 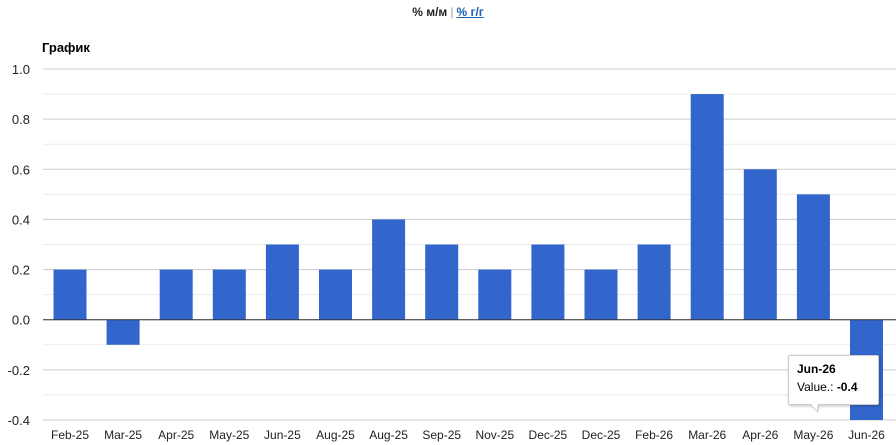 I want to click on x-tick-label: Feb-26, so click(x=654, y=435).